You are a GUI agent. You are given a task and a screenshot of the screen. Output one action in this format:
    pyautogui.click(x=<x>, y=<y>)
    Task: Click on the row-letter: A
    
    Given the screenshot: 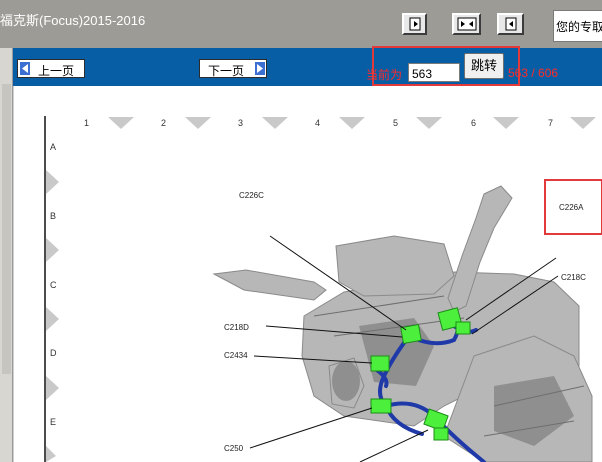 What is the action you would take?
    pyautogui.click(x=53, y=147)
    